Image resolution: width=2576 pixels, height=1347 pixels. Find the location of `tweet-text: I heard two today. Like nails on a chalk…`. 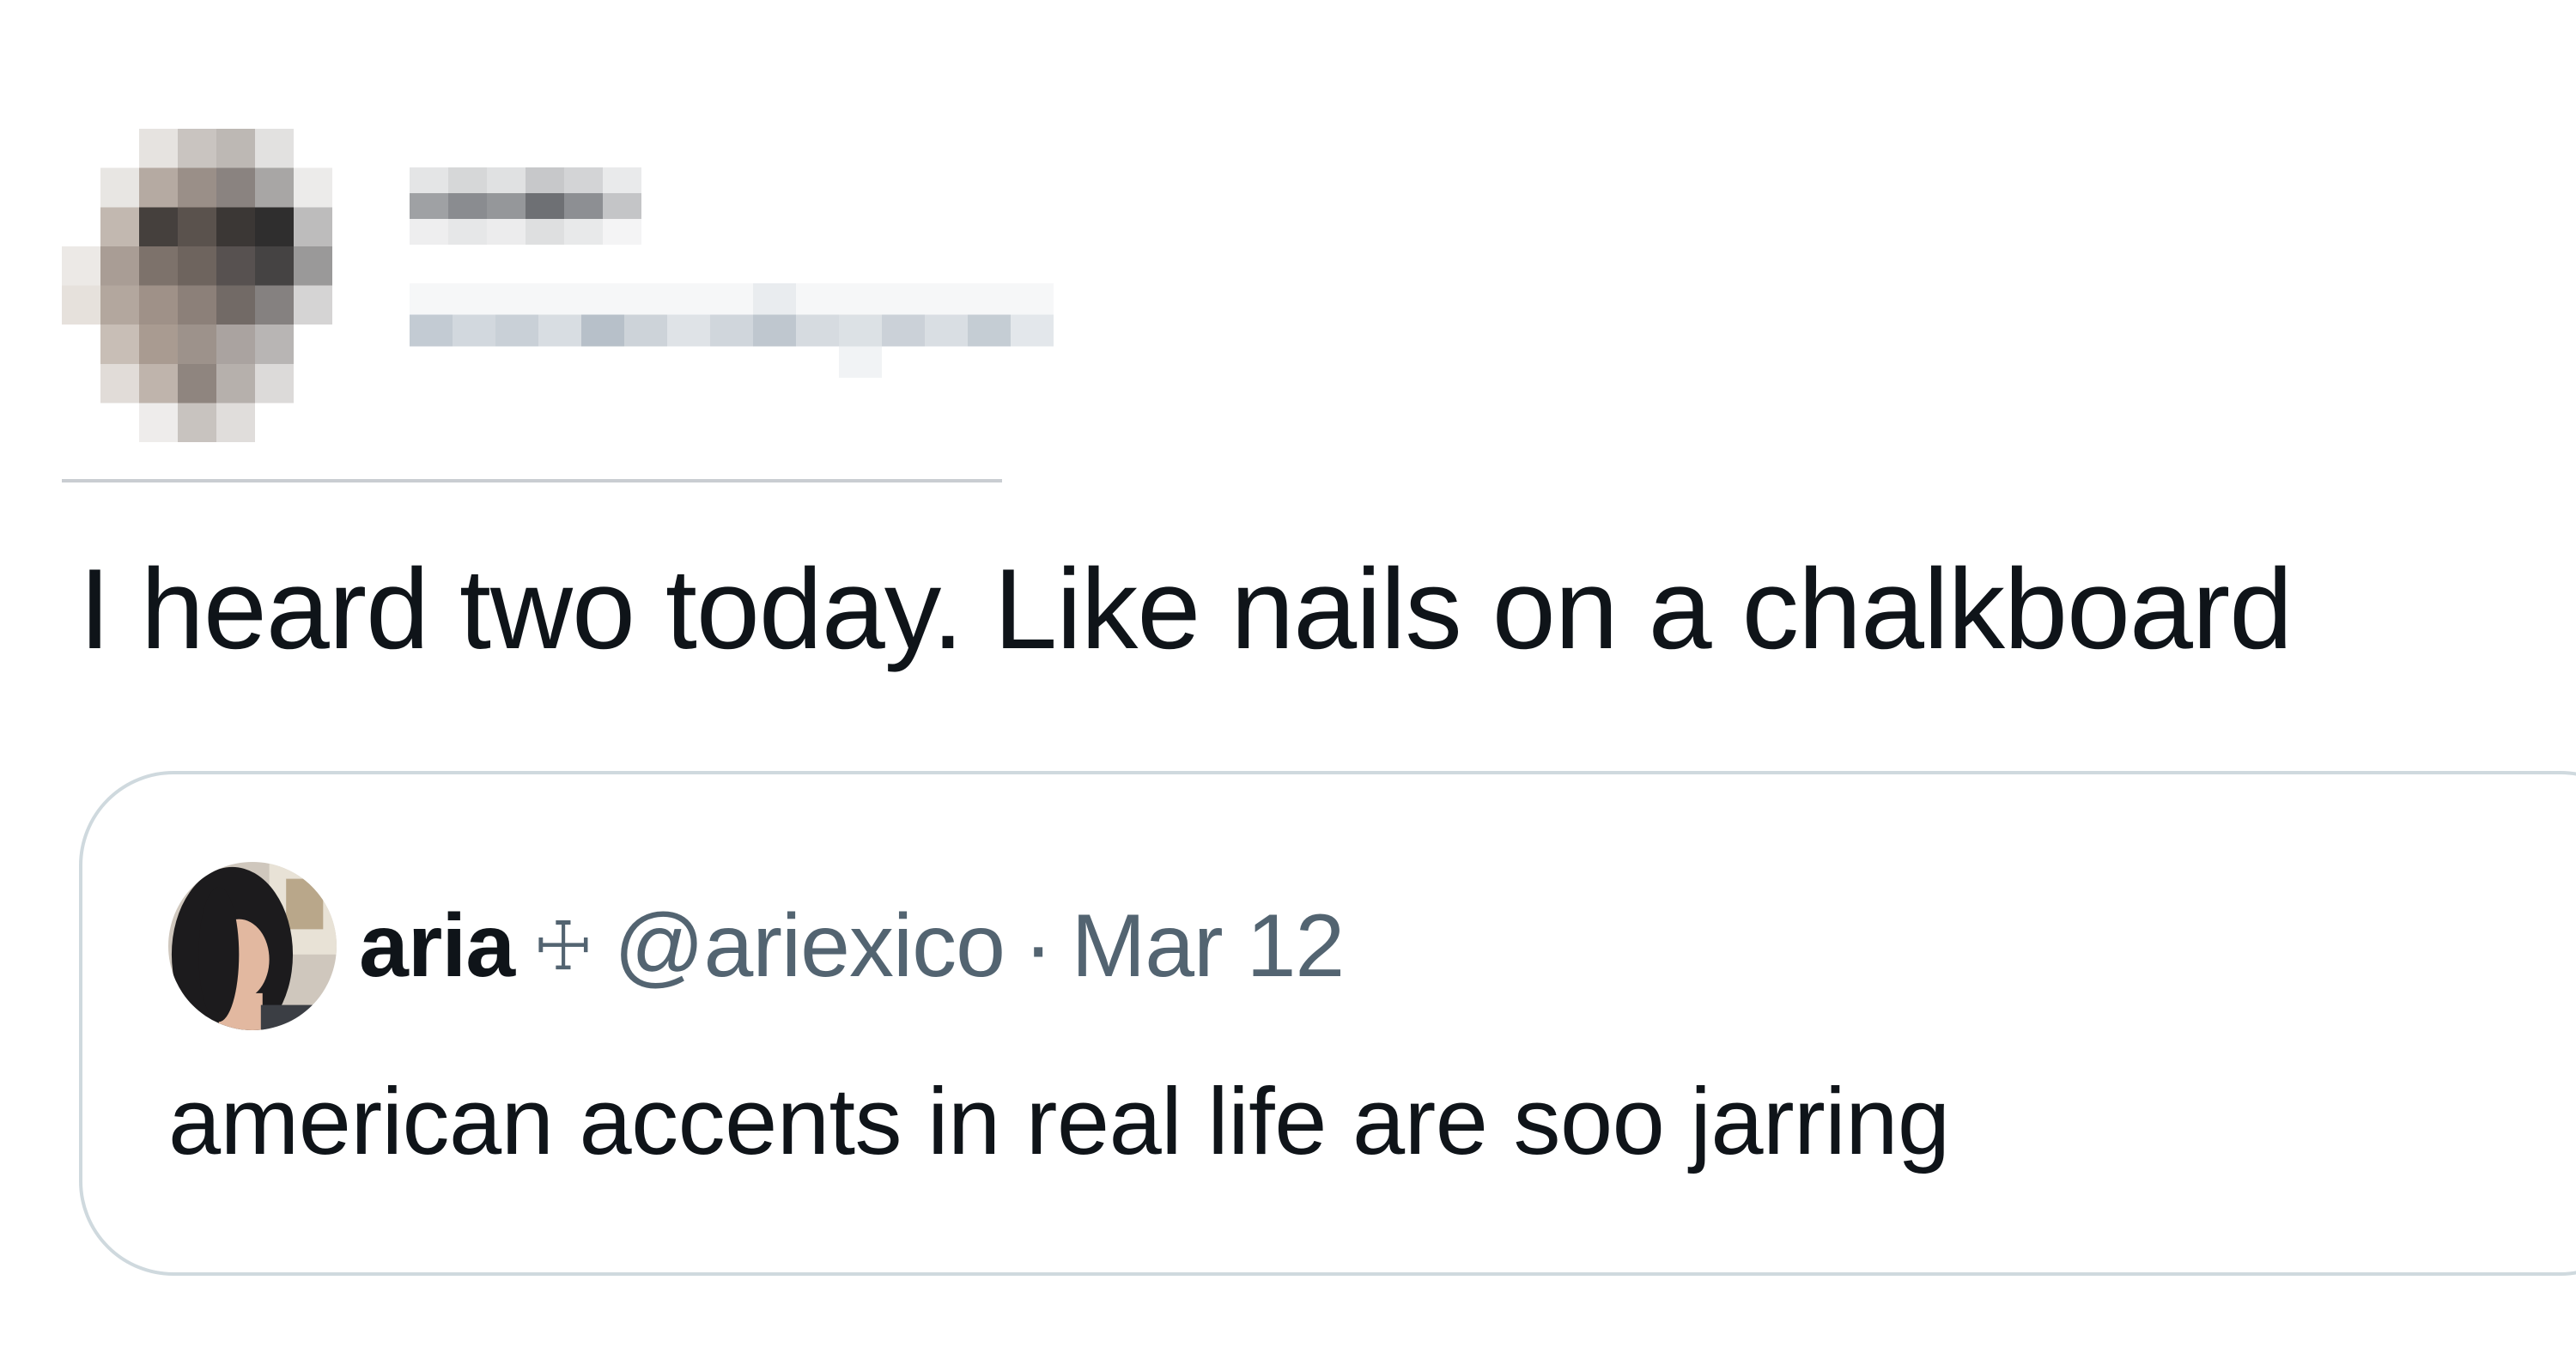

tweet-text: I heard two today. Like nails on a chalk… is located at coordinates (1186, 609).